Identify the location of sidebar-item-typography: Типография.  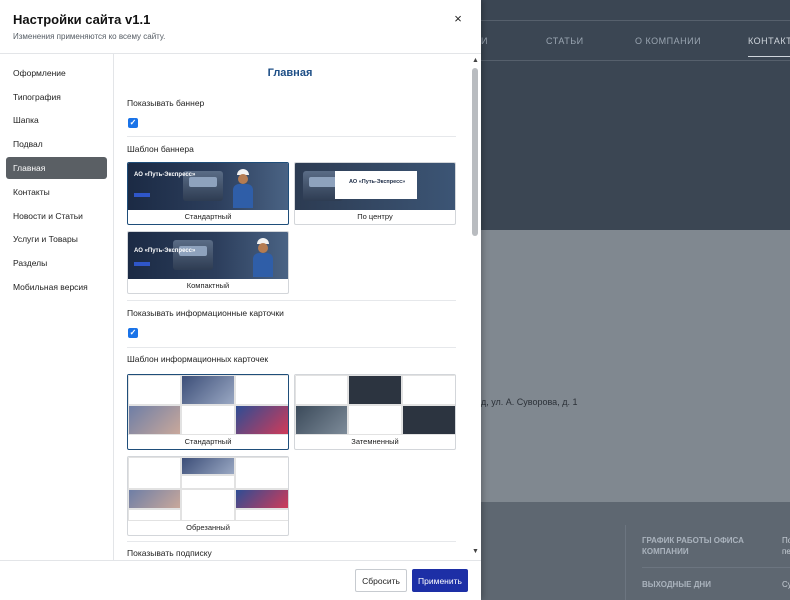
(56, 97).